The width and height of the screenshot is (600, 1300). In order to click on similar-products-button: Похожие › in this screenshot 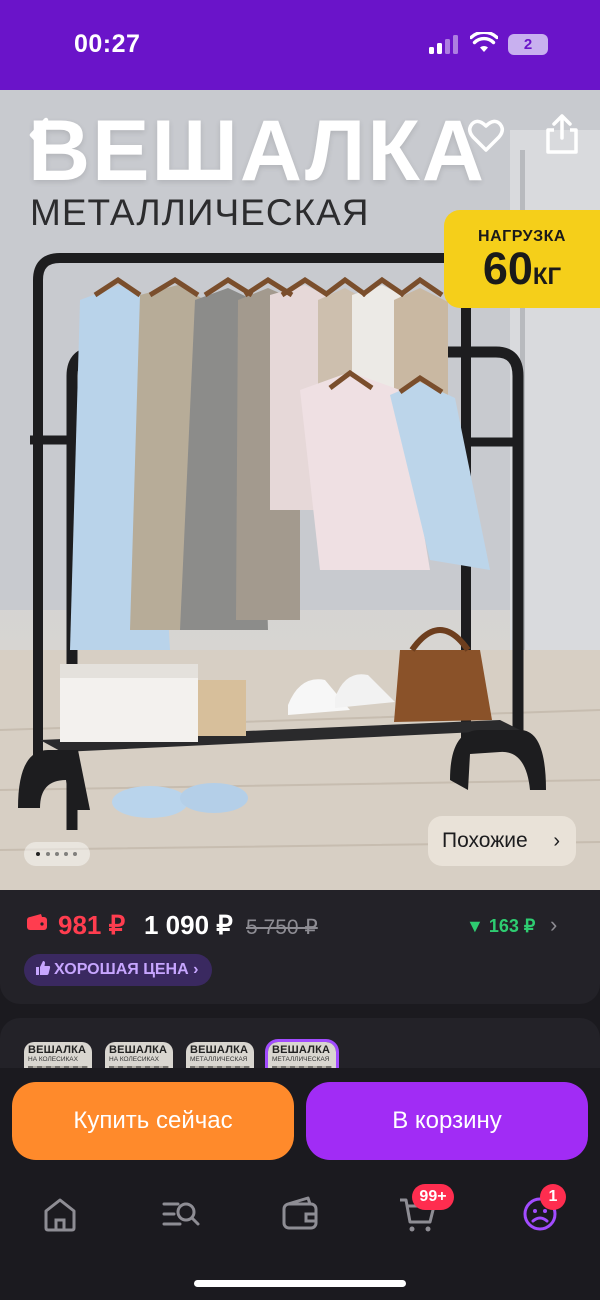, I will do `click(502, 841)`.